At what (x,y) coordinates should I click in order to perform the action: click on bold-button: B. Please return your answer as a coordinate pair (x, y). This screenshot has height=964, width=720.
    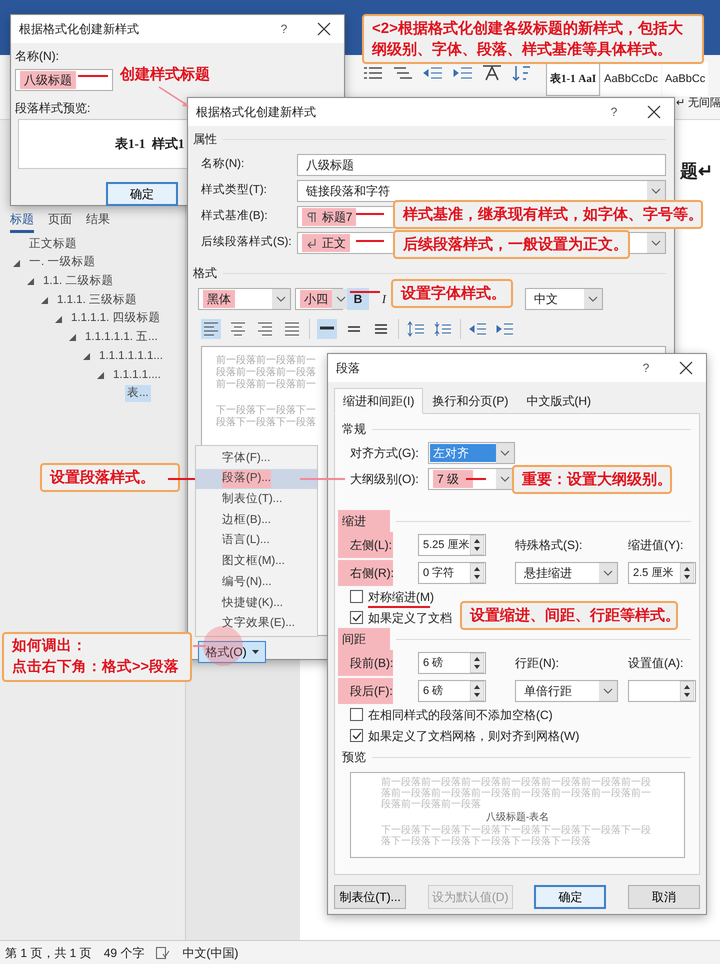
    Looking at the image, I should click on (358, 299).